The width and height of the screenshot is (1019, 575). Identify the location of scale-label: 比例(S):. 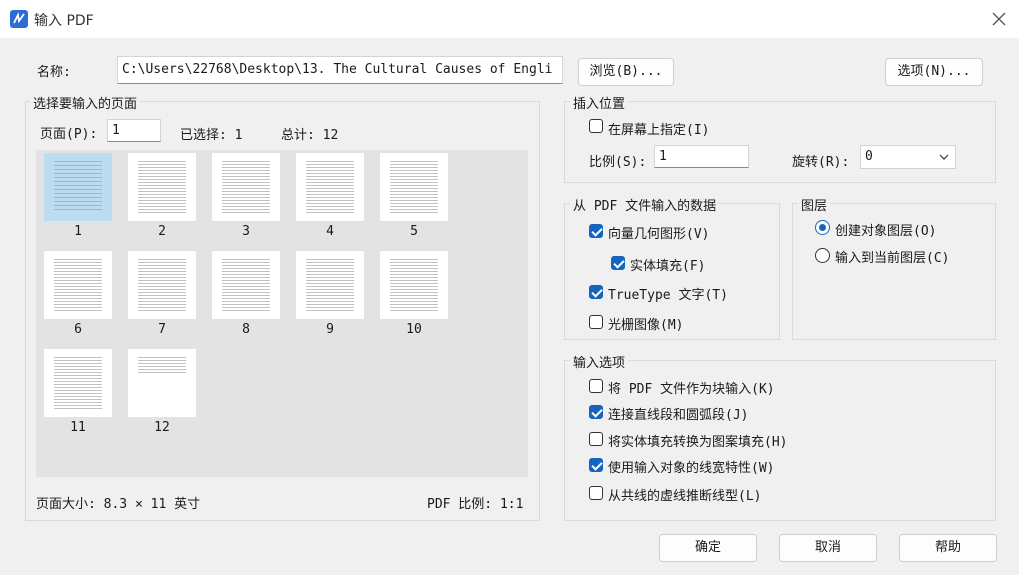
(618, 162).